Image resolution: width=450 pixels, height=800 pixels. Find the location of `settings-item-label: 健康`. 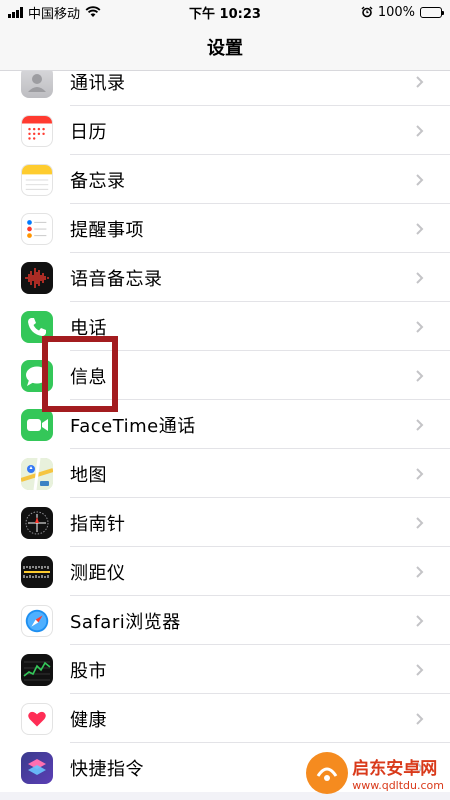

settings-item-label: 健康 is located at coordinates (88, 720).